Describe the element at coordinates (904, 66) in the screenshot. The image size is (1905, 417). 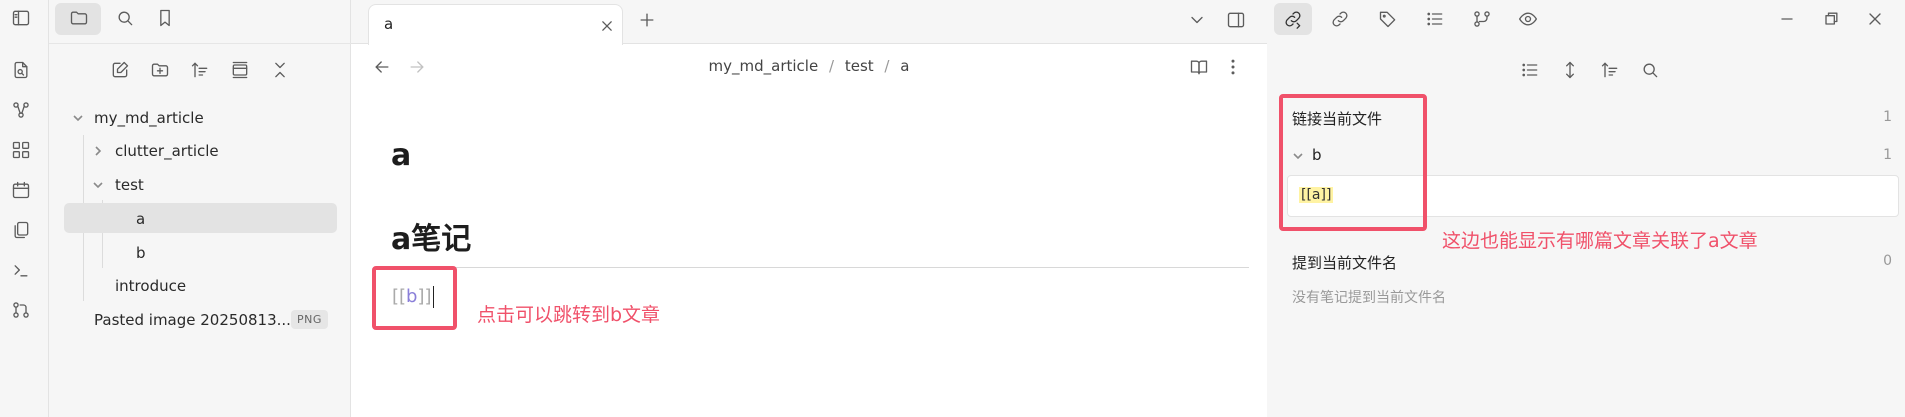
I see `breadcrumb-item: a` at that location.